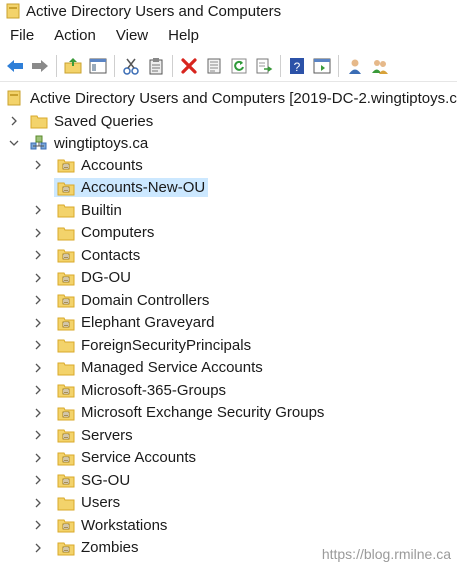 The height and width of the screenshot is (564, 457). Describe the element at coordinates (80, 121) in the screenshot. I see `tree-item-saved-queries: Saved Queries` at that location.